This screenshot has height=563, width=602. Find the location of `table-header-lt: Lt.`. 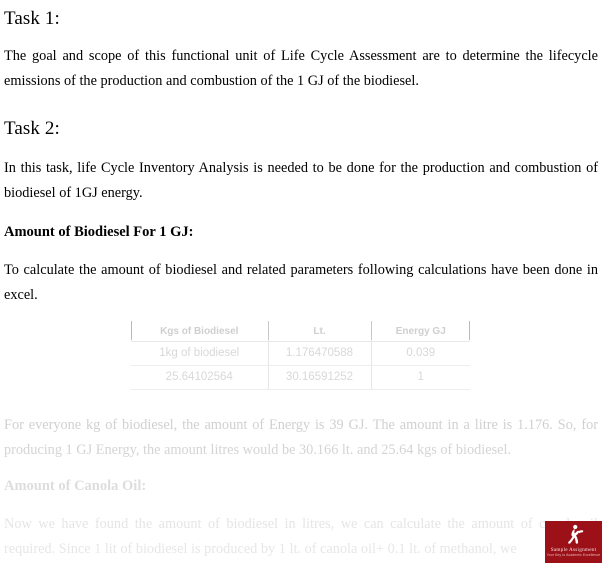

table-header-lt: Lt. is located at coordinates (319, 331).